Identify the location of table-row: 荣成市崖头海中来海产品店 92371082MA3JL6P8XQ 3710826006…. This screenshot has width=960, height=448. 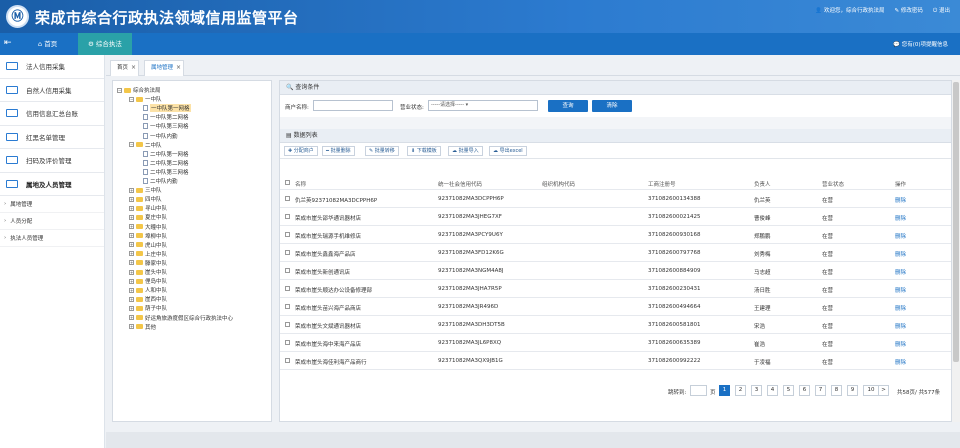
(615, 343).